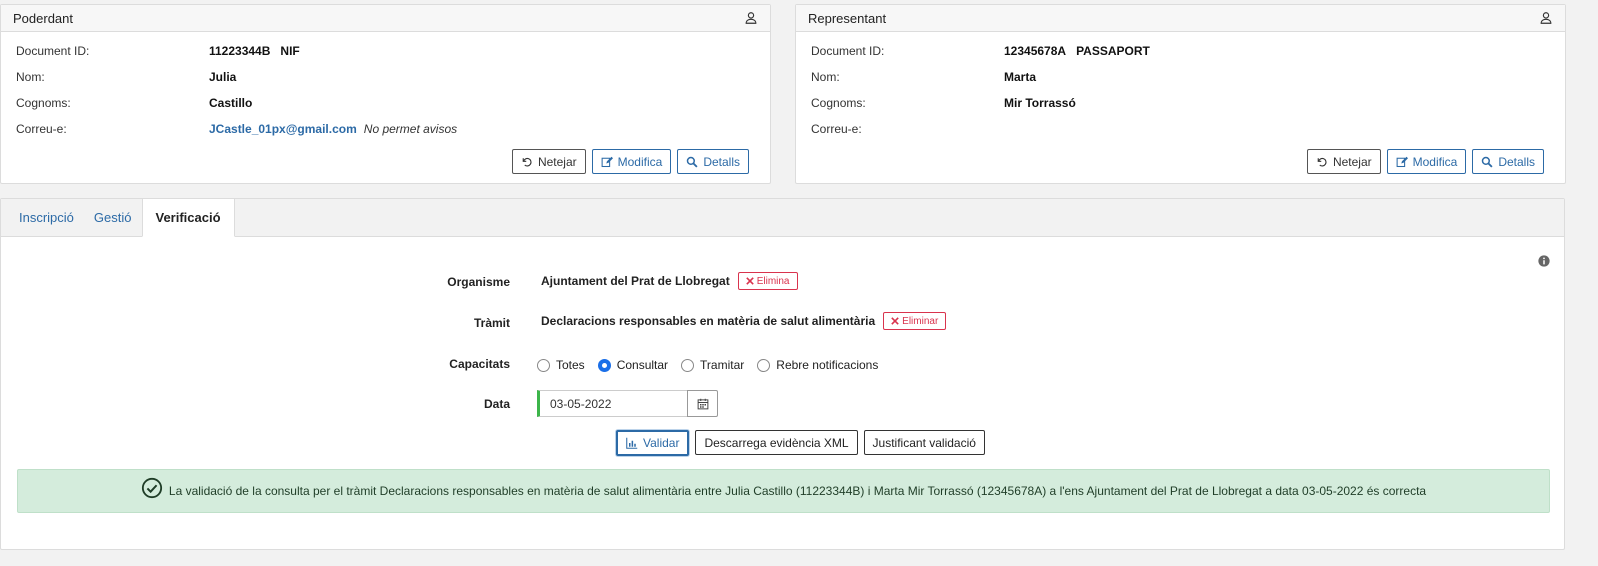 The height and width of the screenshot is (566, 1598). I want to click on radio-totes: Totes, so click(561, 365).